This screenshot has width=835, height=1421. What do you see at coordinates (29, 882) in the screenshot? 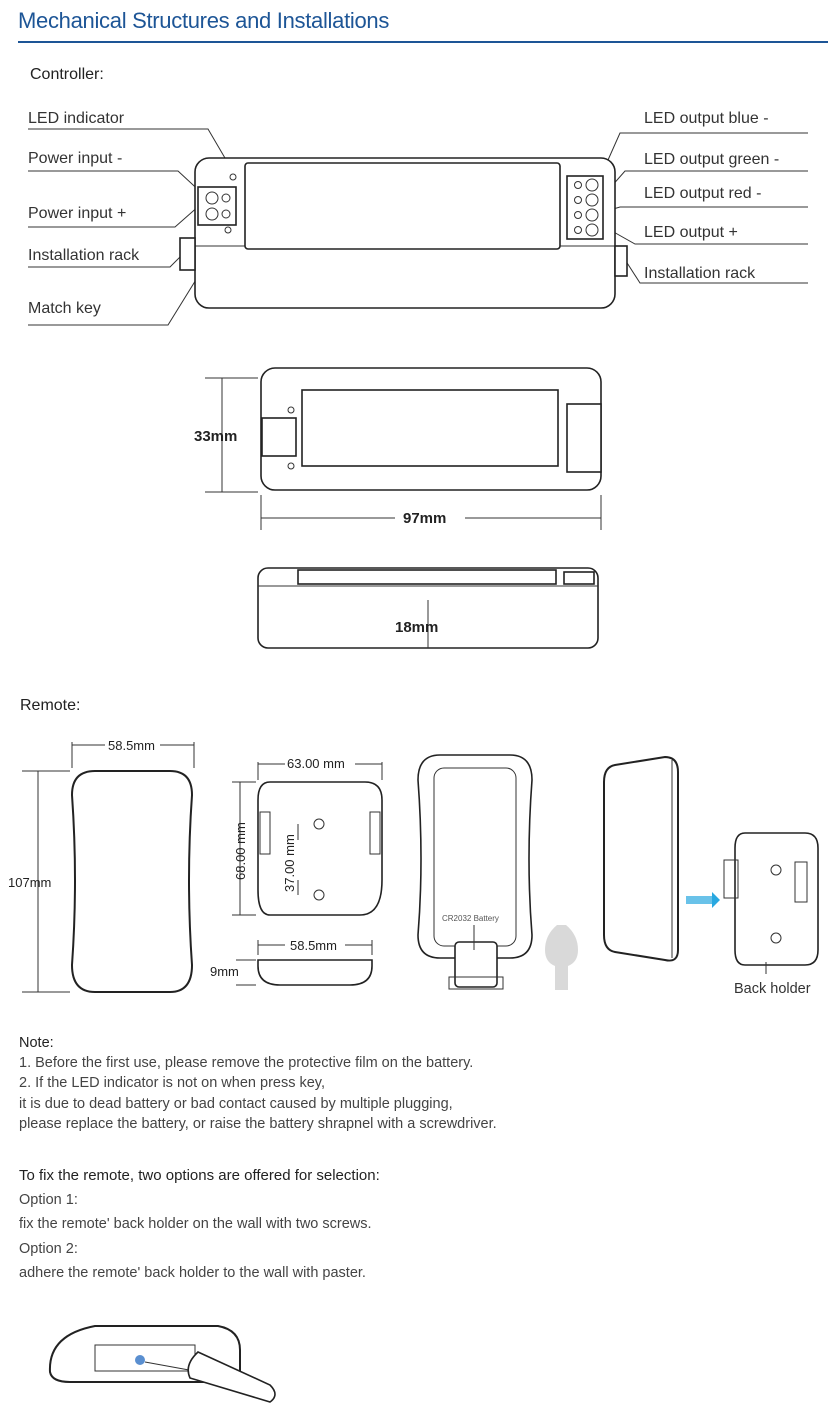
I see `dim-front-height: 107mm` at bounding box center [29, 882].